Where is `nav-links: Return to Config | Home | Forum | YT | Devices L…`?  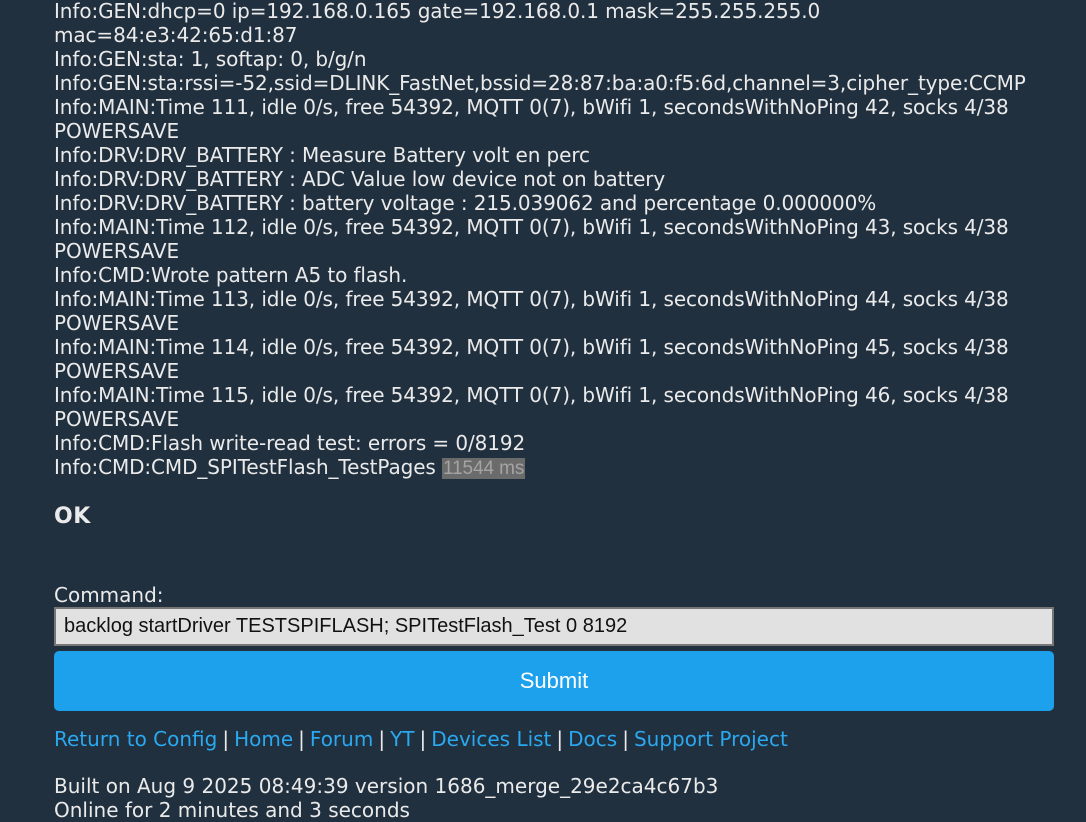 nav-links: Return to Config | Home | Forum | YT | Devices L… is located at coordinates (569, 739).